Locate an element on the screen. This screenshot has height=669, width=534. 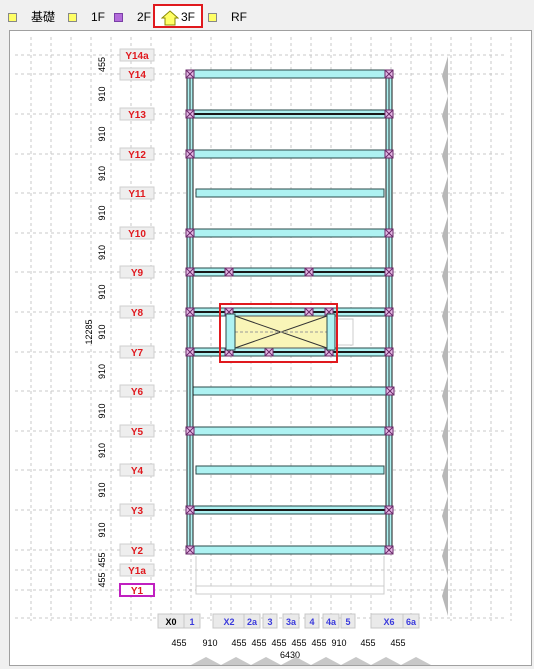
x-label-text: 4 is located at coordinates (311, 622).